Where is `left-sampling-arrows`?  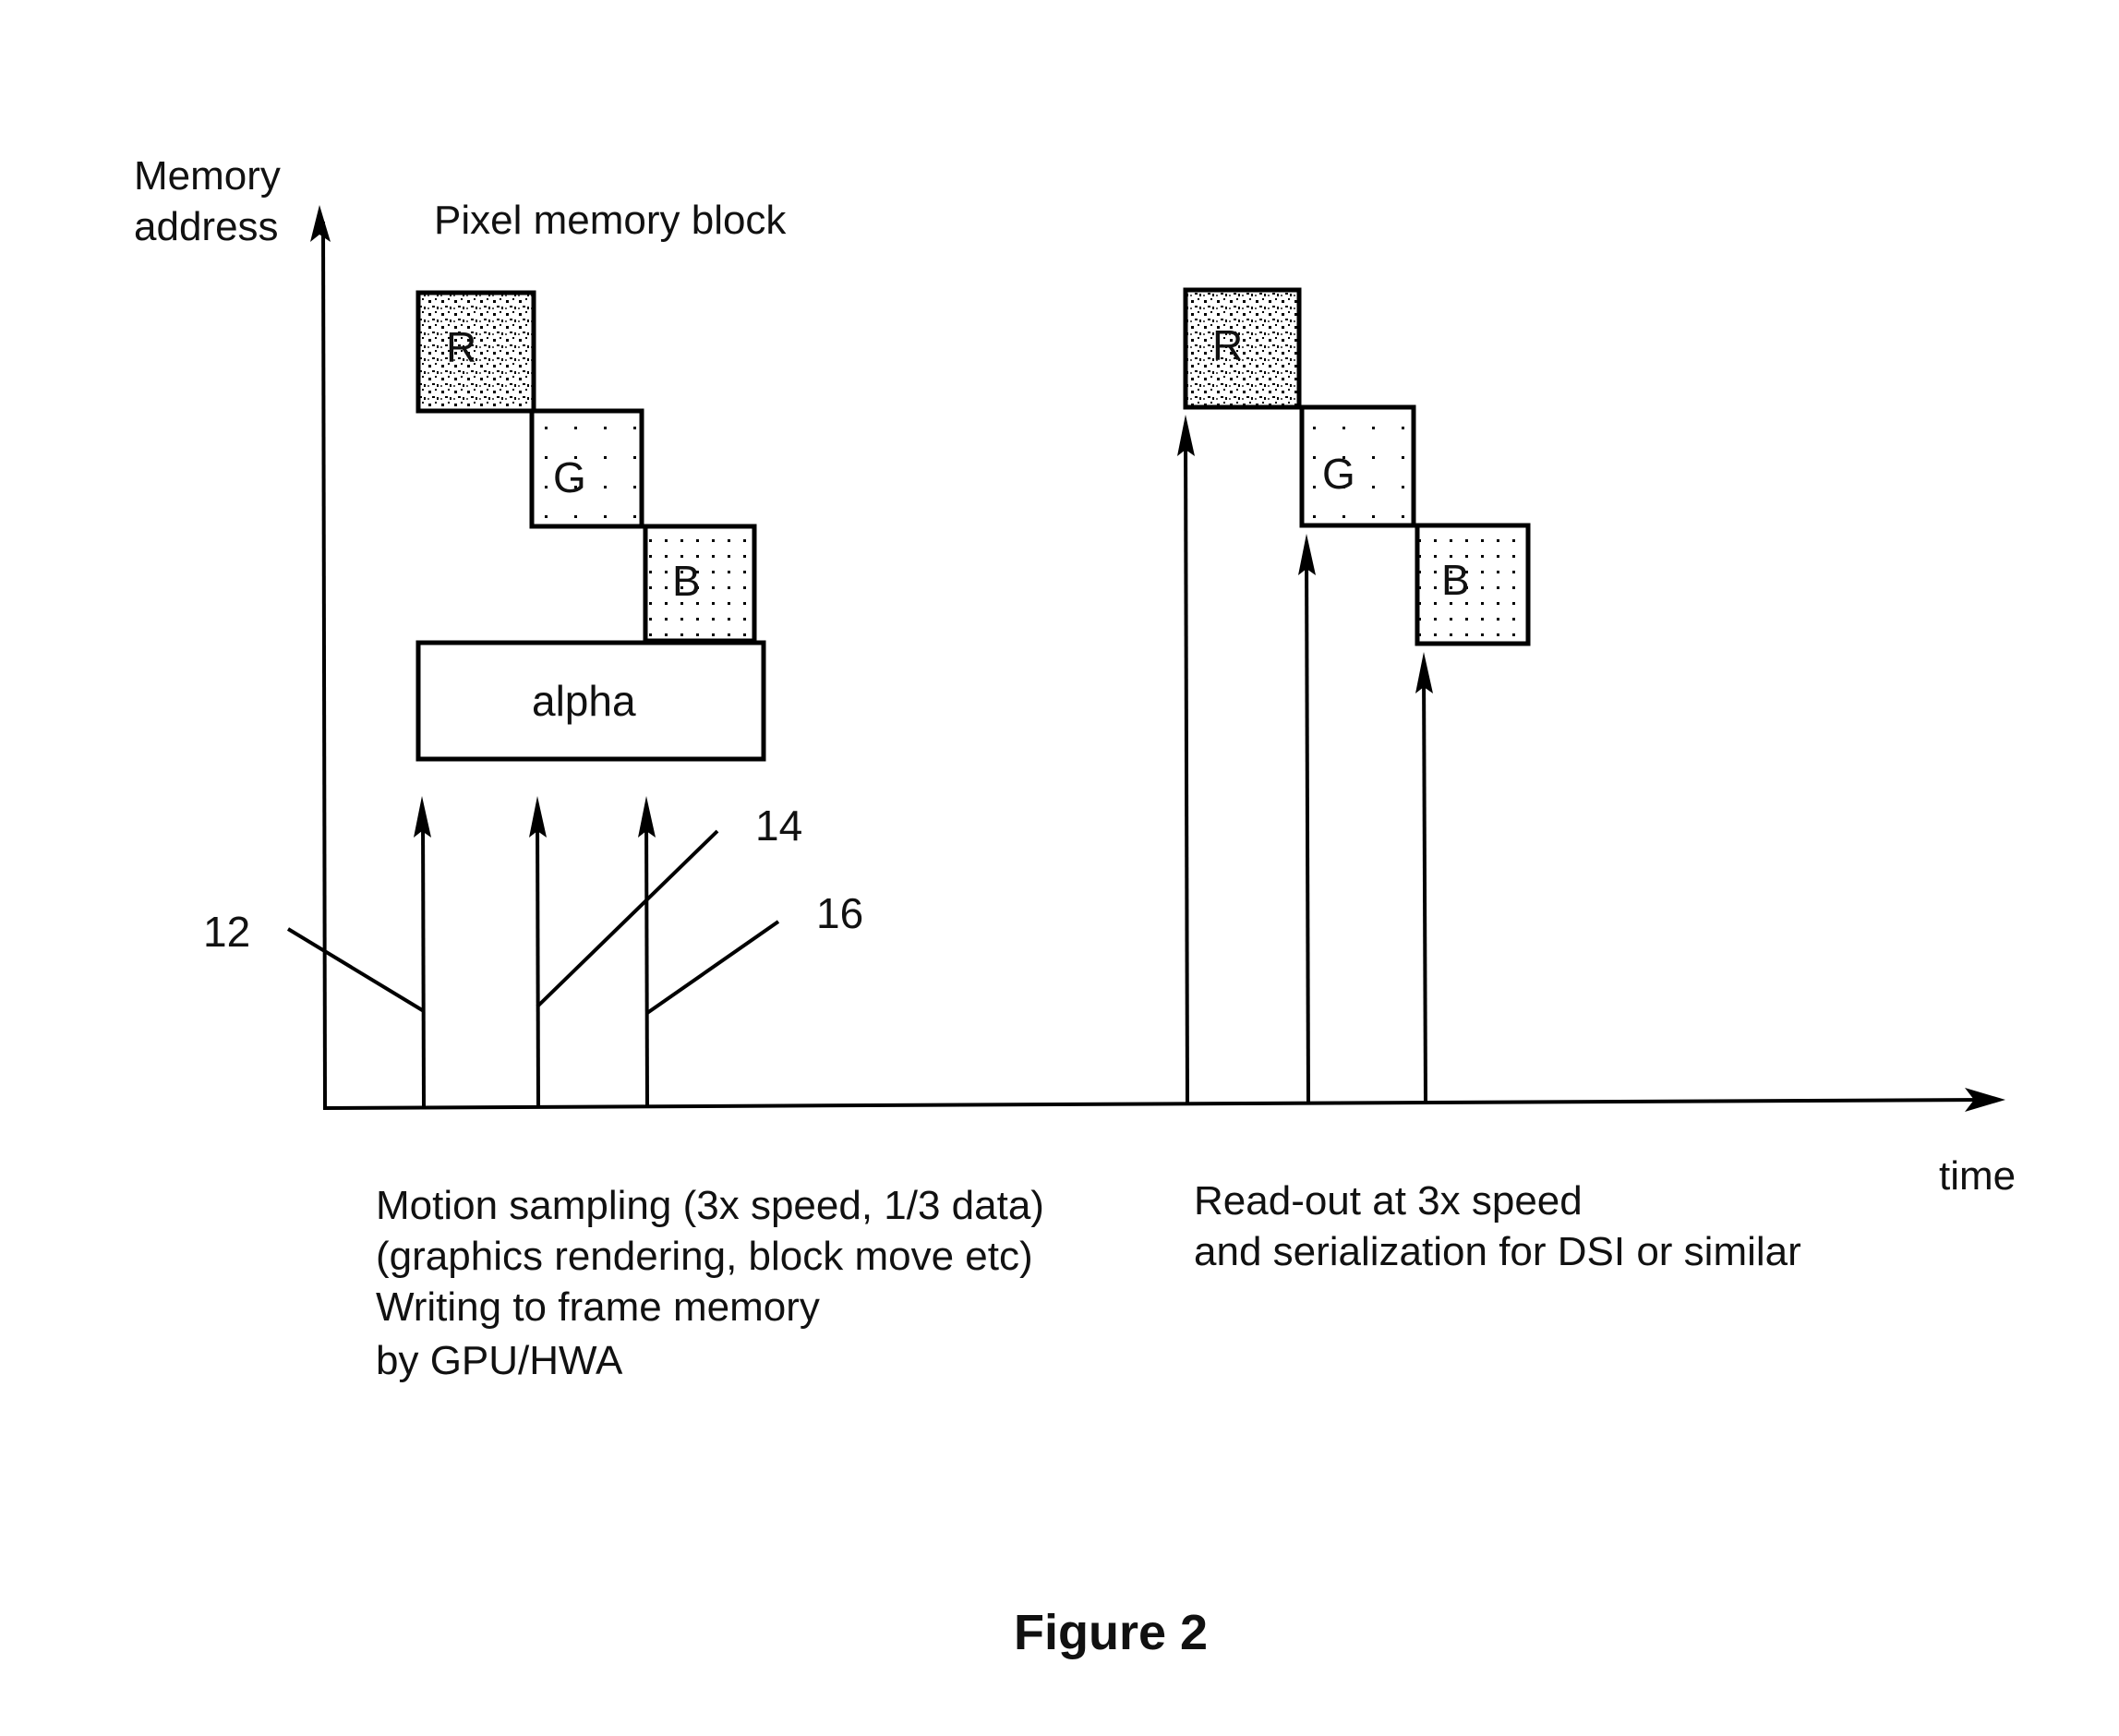
left-sampling-arrows is located at coordinates (535, 952).